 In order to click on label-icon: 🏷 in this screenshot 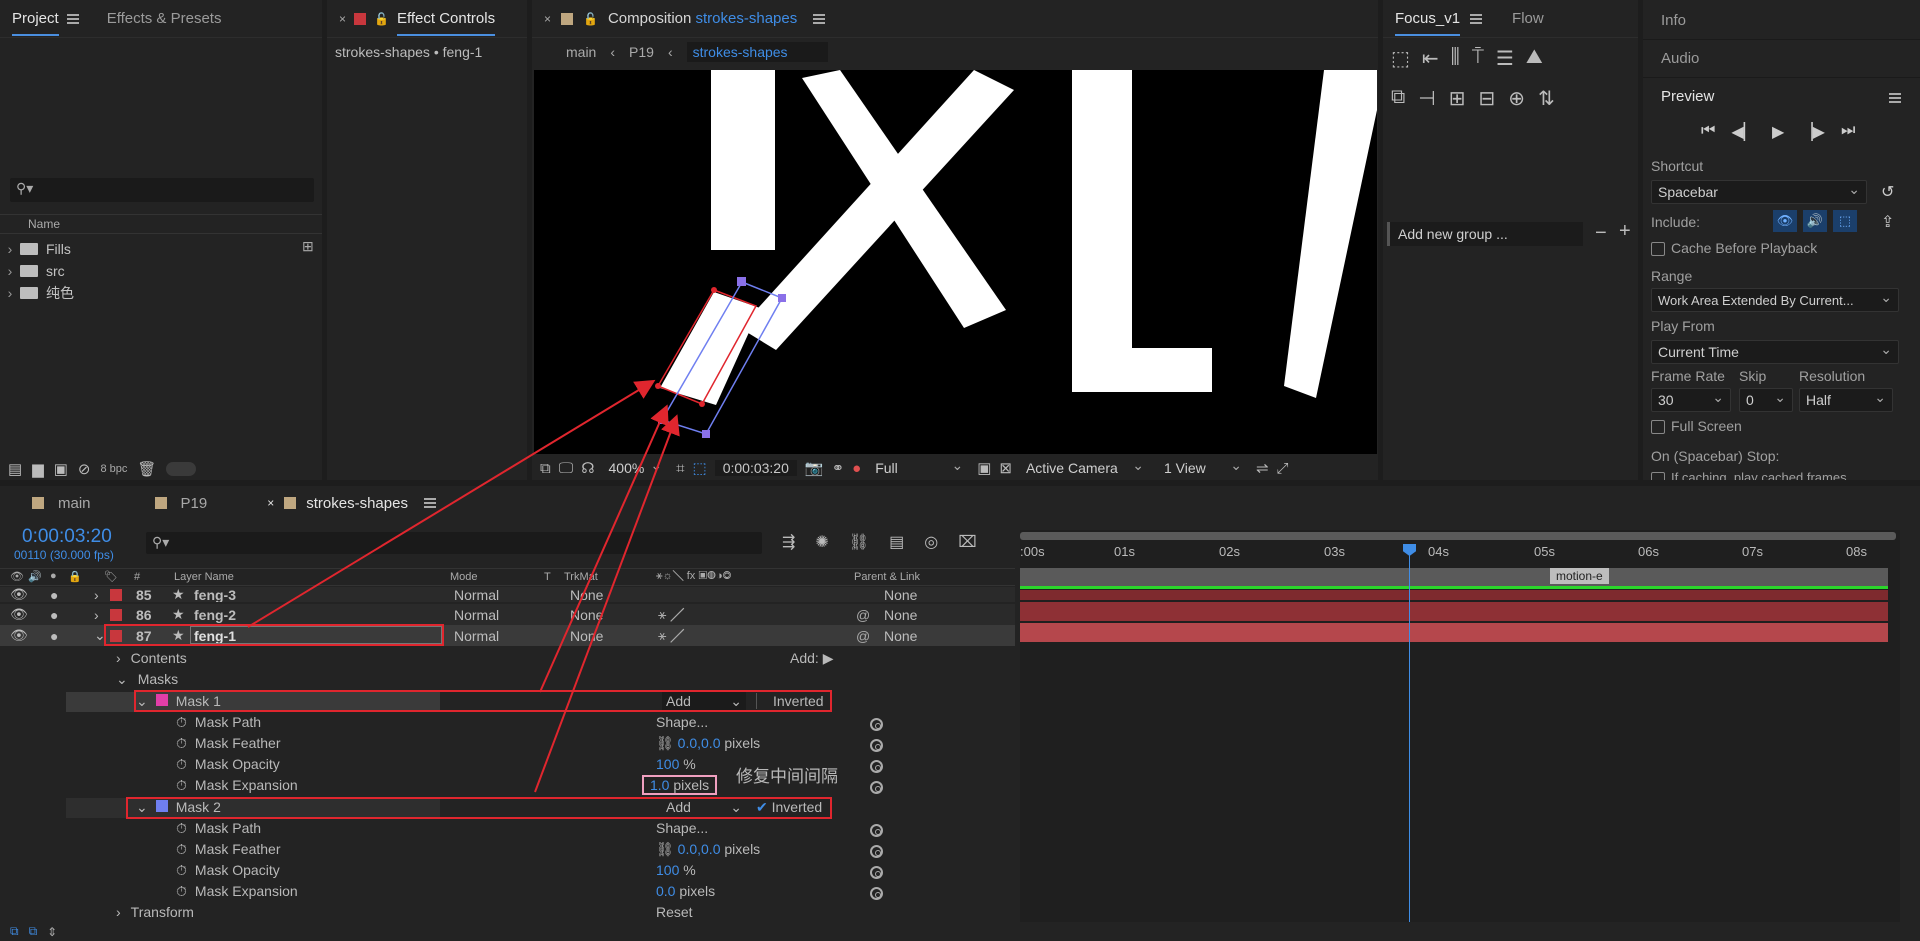, I will do `click(111, 576)`.